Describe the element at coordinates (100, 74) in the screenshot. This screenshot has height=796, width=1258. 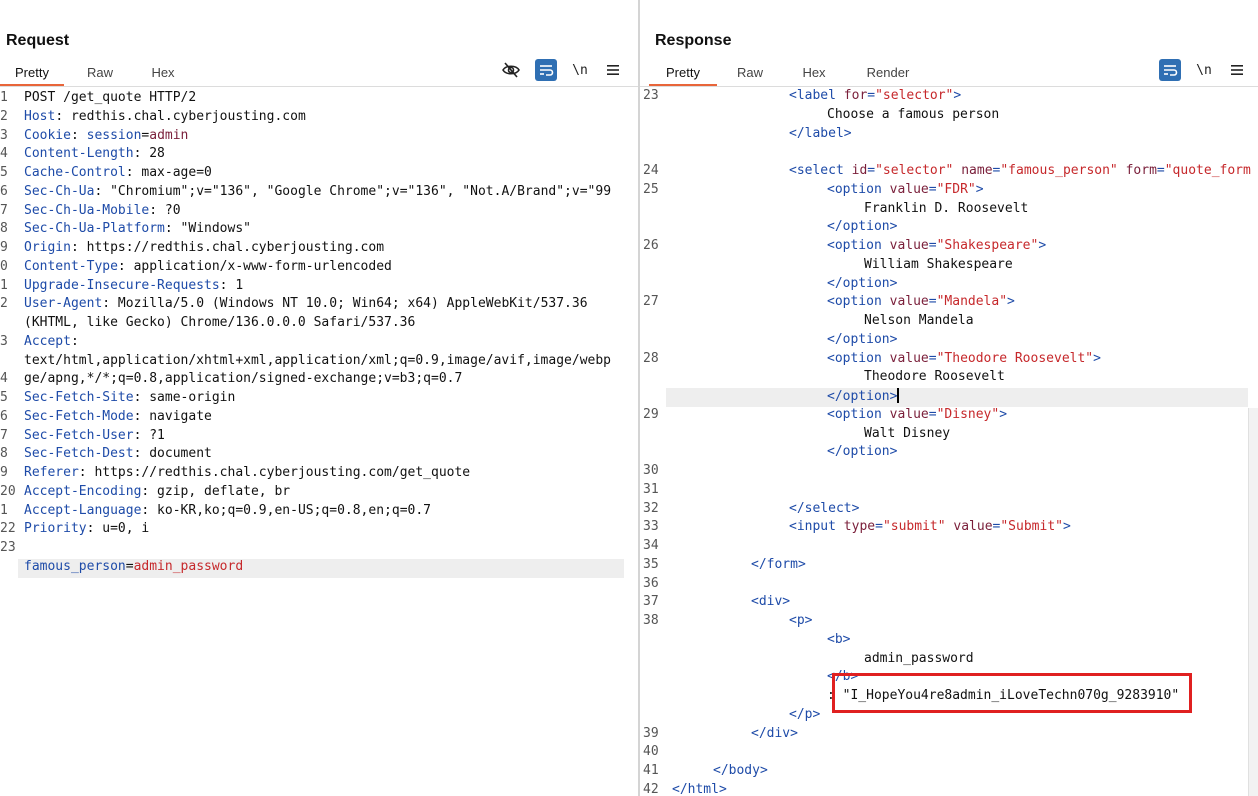
I see `request-tab-raw: Raw` at that location.